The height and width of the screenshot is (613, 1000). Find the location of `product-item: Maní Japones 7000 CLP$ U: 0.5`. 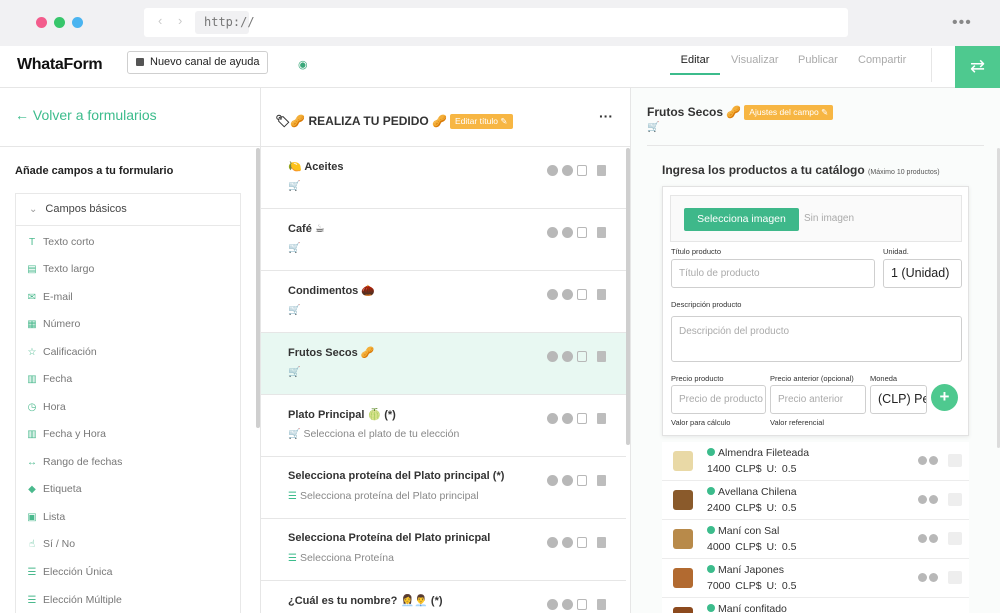

product-item: Maní Japones 7000 CLP$ U: 0.5 is located at coordinates (815, 578).